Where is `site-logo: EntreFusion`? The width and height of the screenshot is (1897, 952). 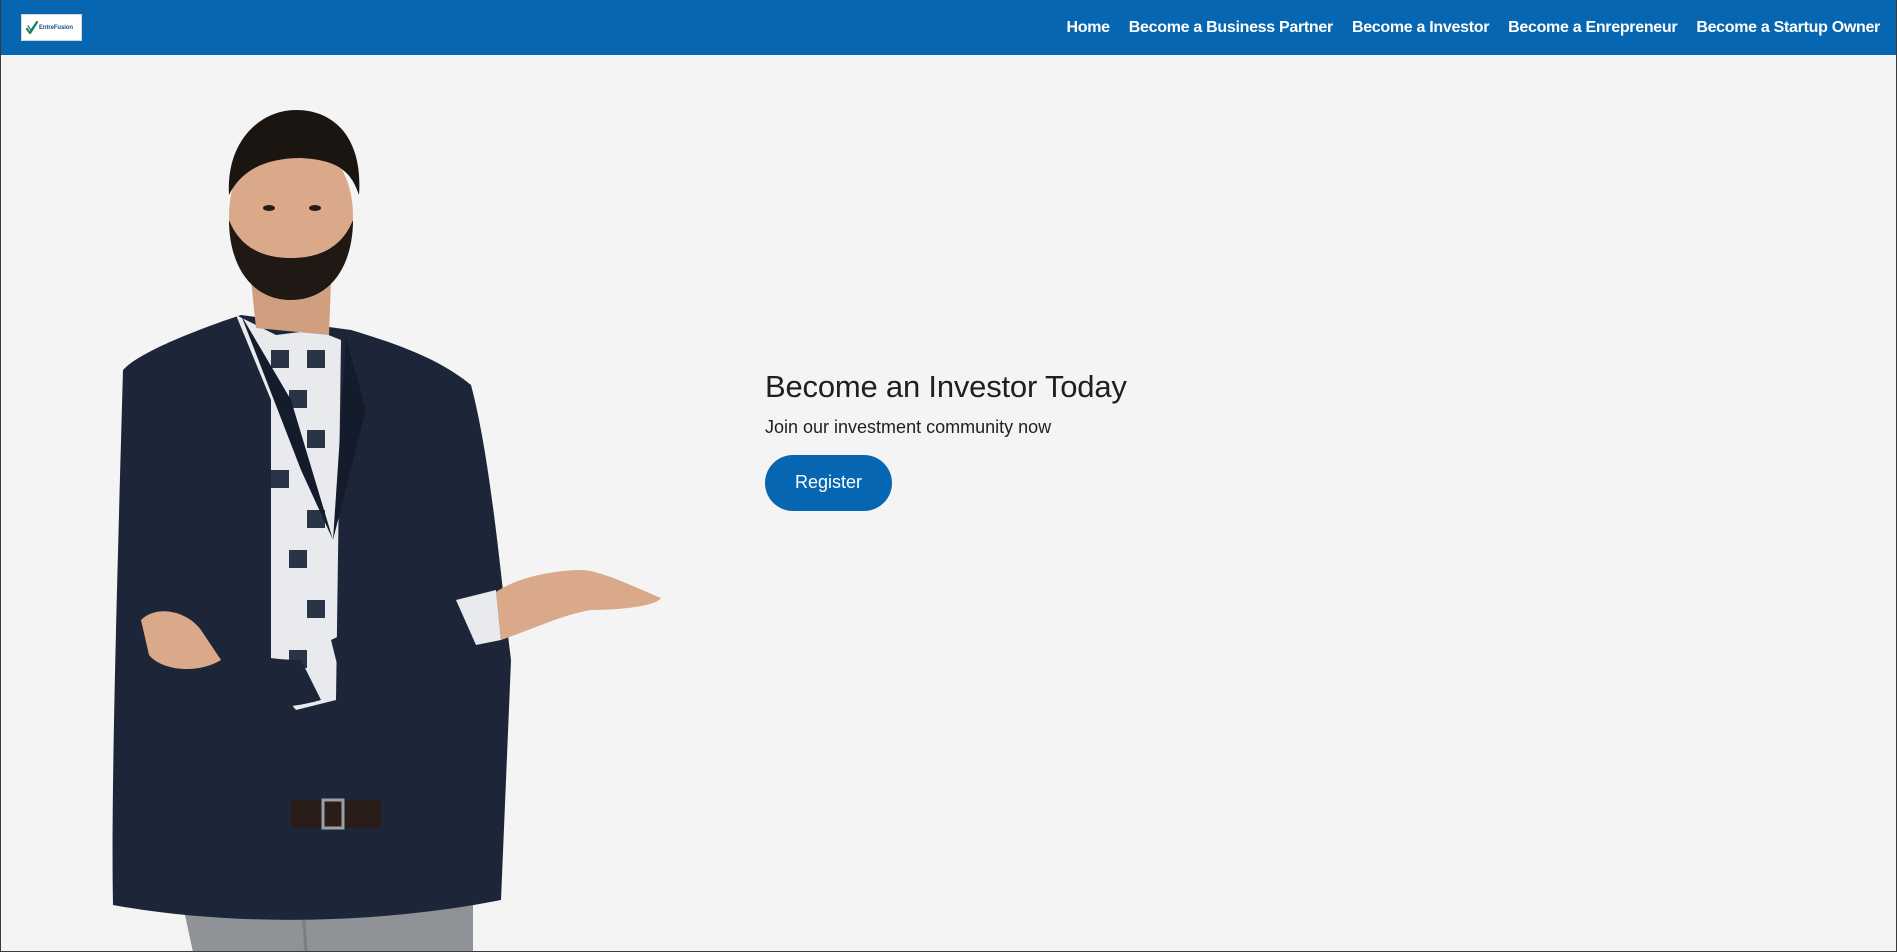 site-logo: EntreFusion is located at coordinates (51, 27).